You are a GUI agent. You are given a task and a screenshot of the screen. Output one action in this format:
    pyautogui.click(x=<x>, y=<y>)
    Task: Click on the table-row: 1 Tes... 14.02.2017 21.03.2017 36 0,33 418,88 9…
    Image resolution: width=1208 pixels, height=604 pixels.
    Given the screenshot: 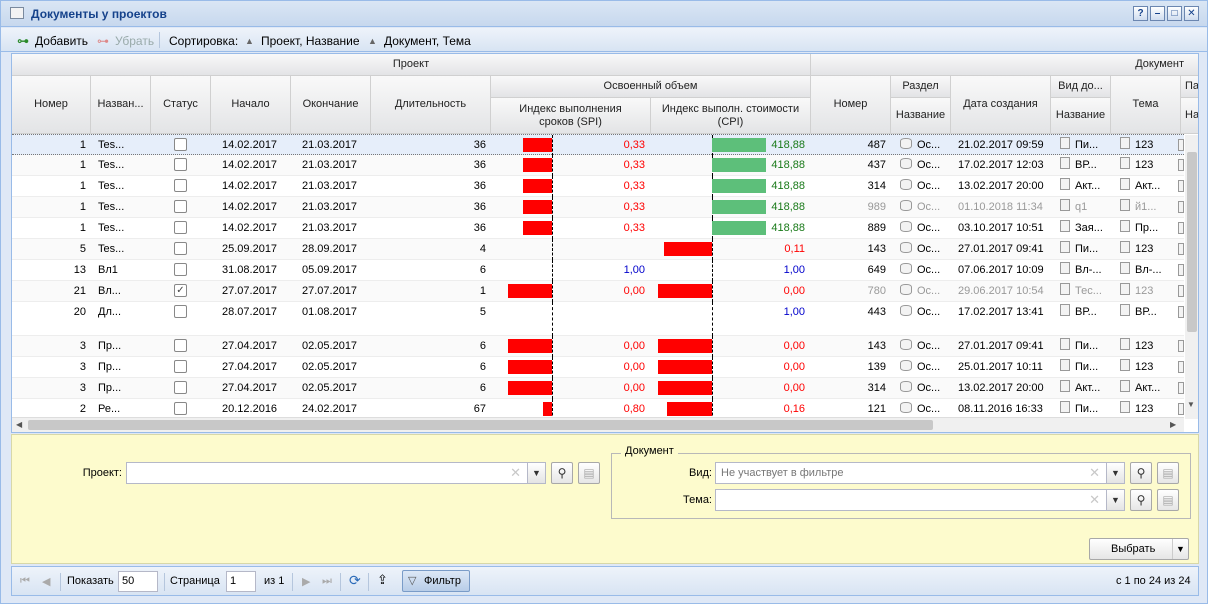 What is the action you would take?
    pyautogui.click(x=598, y=207)
    